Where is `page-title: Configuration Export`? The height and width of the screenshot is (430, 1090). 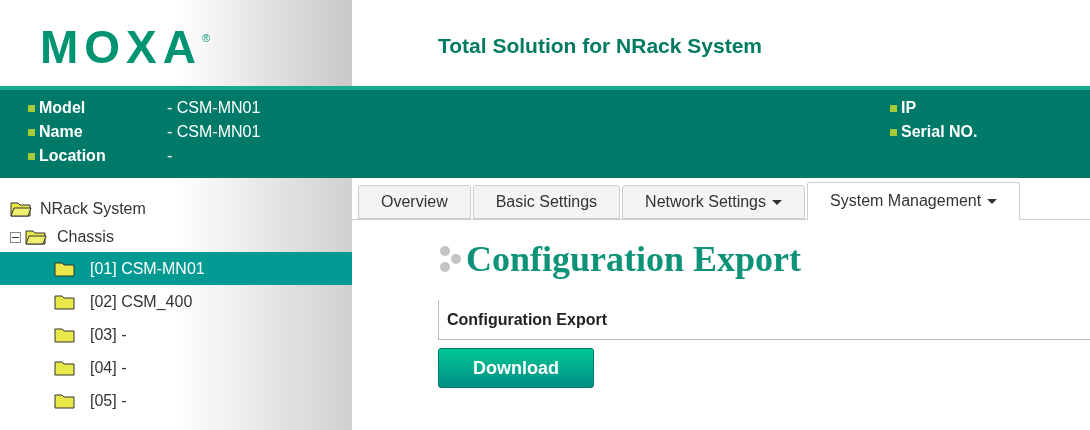
page-title: Configuration Export is located at coordinates (634, 259).